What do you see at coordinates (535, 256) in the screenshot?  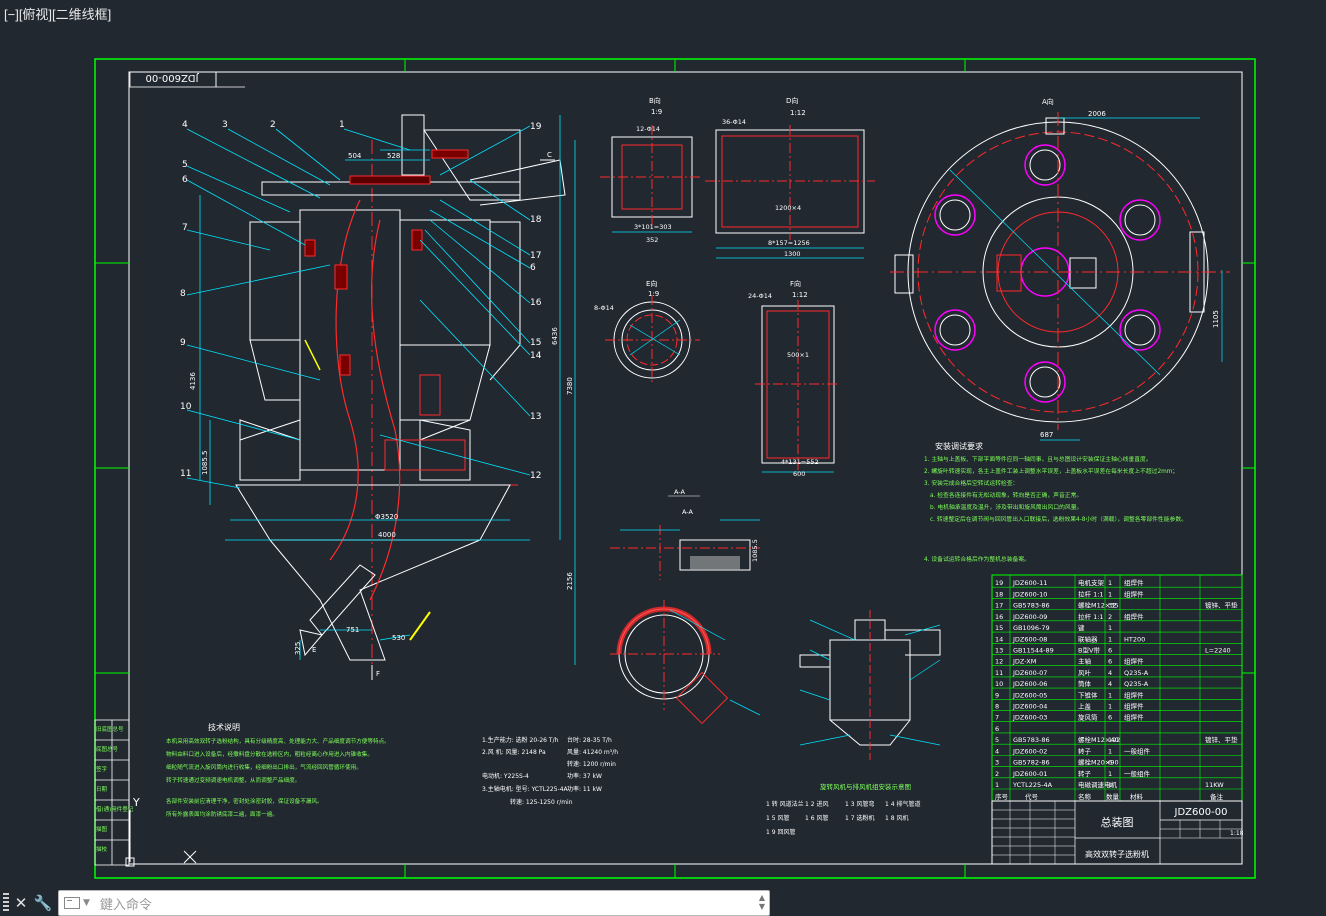 I see `svg-text: 17` at bounding box center [535, 256].